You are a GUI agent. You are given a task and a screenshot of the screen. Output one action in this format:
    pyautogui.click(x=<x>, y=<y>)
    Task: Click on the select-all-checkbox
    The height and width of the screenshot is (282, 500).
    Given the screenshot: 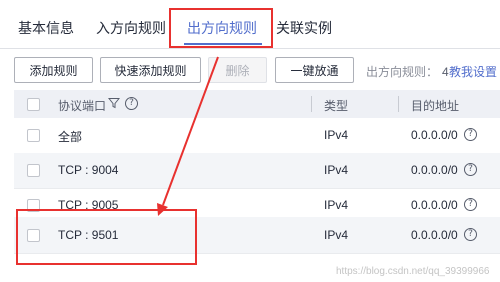 What is the action you would take?
    pyautogui.click(x=33, y=104)
    